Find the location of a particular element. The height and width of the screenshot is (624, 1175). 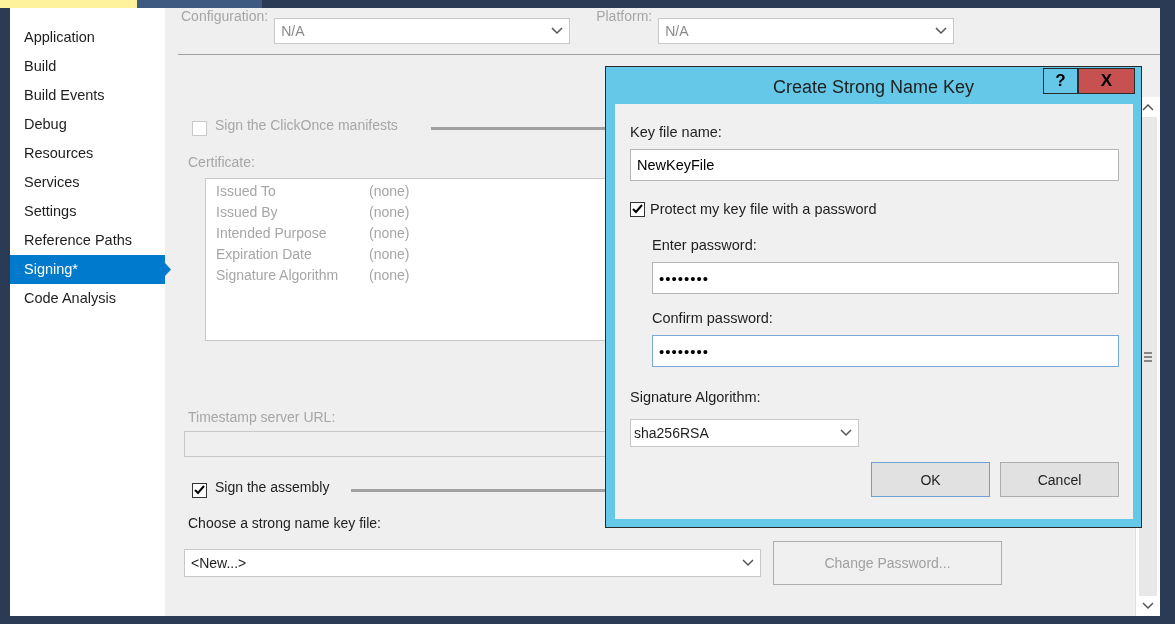

sidebar-item: Code Analysis is located at coordinates (87, 298).